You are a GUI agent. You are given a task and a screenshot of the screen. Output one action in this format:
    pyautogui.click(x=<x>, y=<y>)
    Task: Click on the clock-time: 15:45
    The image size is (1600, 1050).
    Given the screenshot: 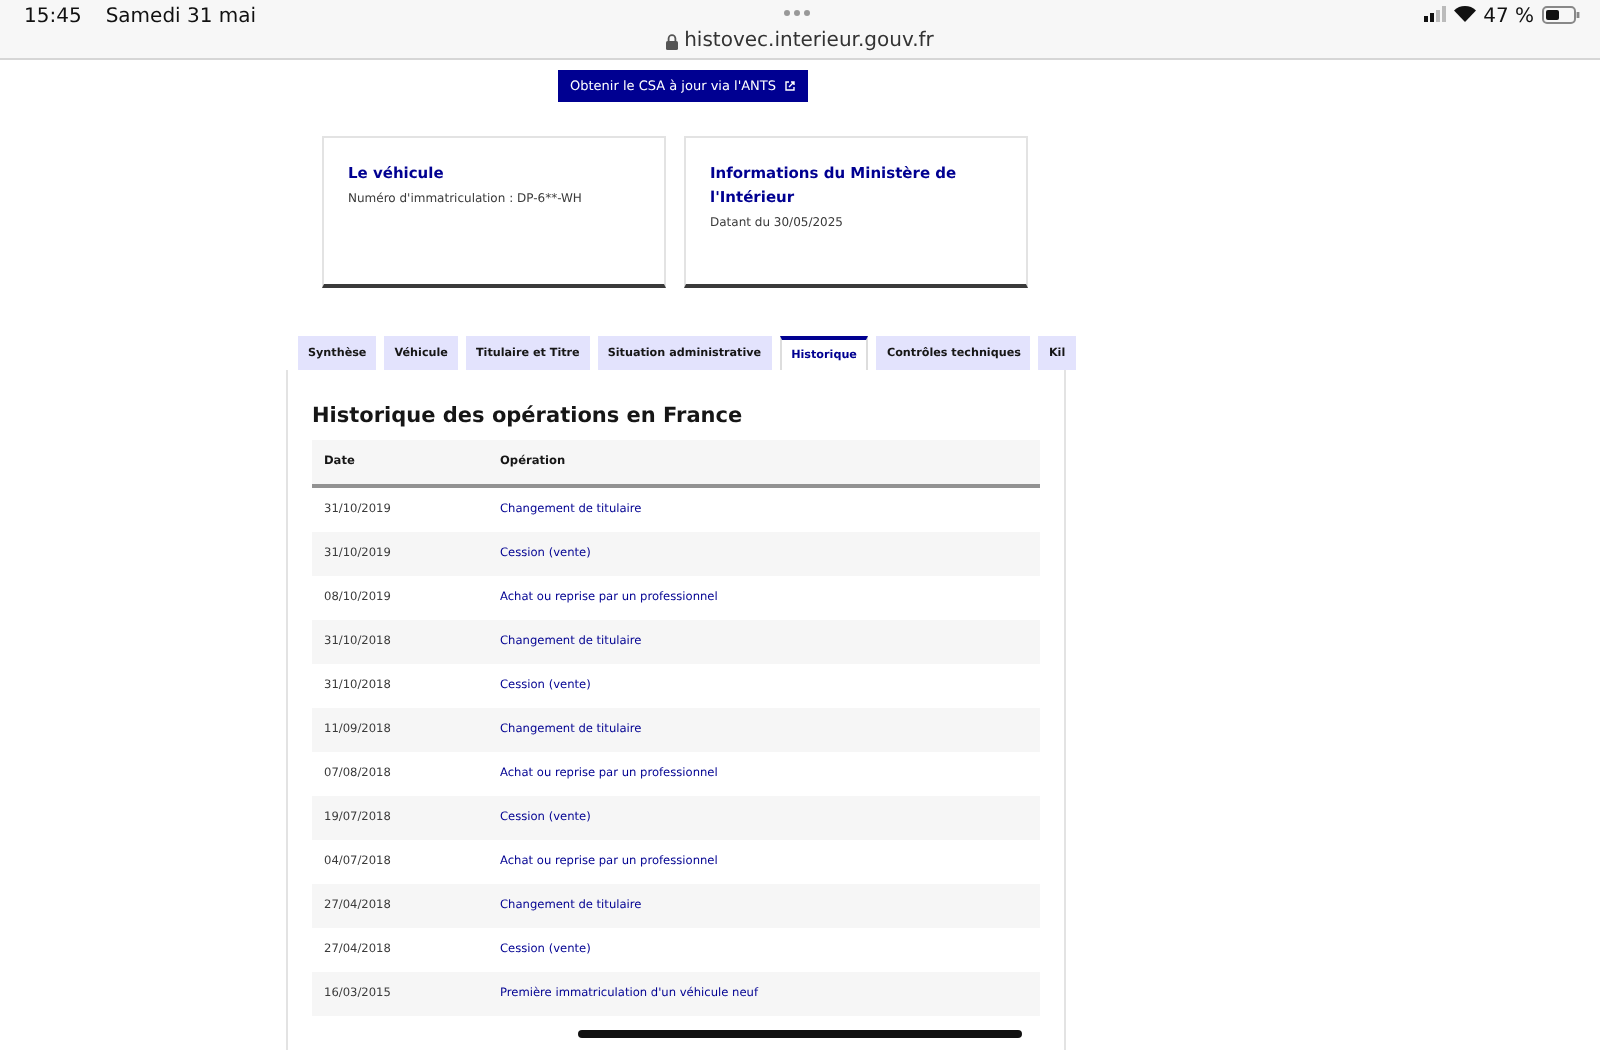 What is the action you would take?
    pyautogui.click(x=53, y=16)
    